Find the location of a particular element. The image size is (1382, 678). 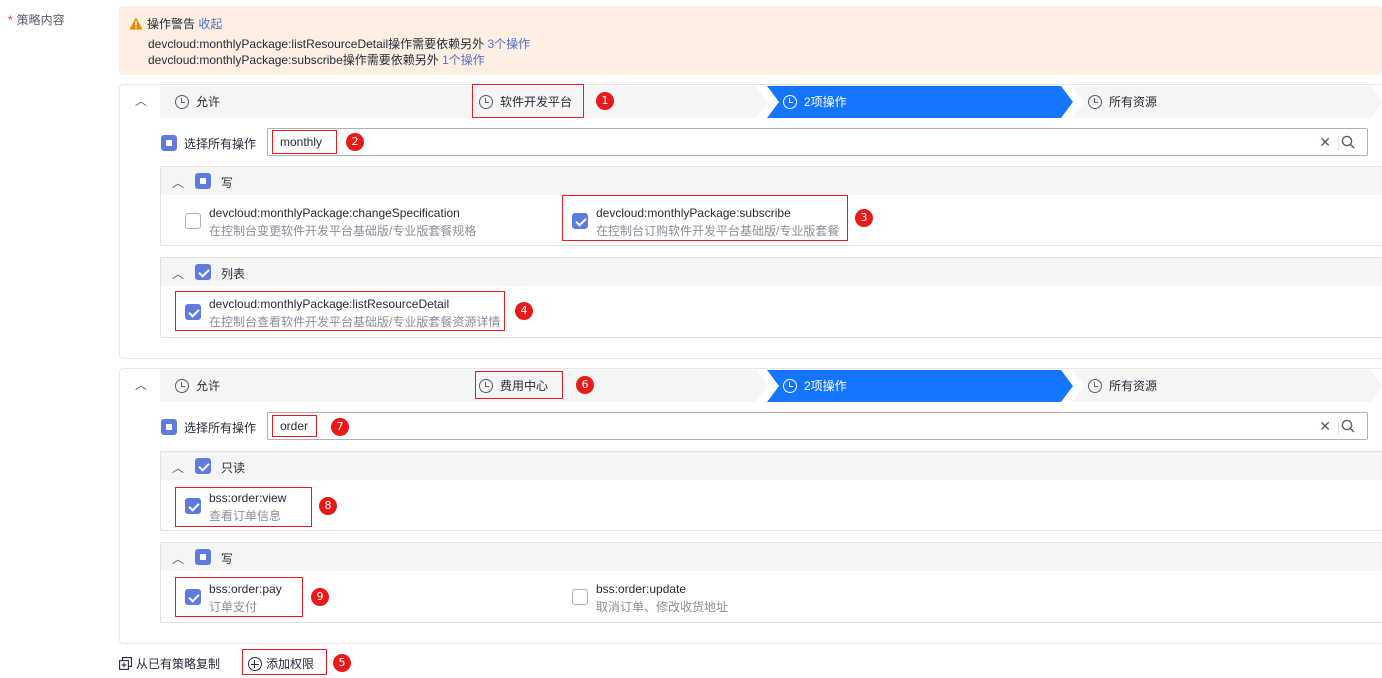

action-desc: 取消订单、修改收货地址 is located at coordinates (662, 607).